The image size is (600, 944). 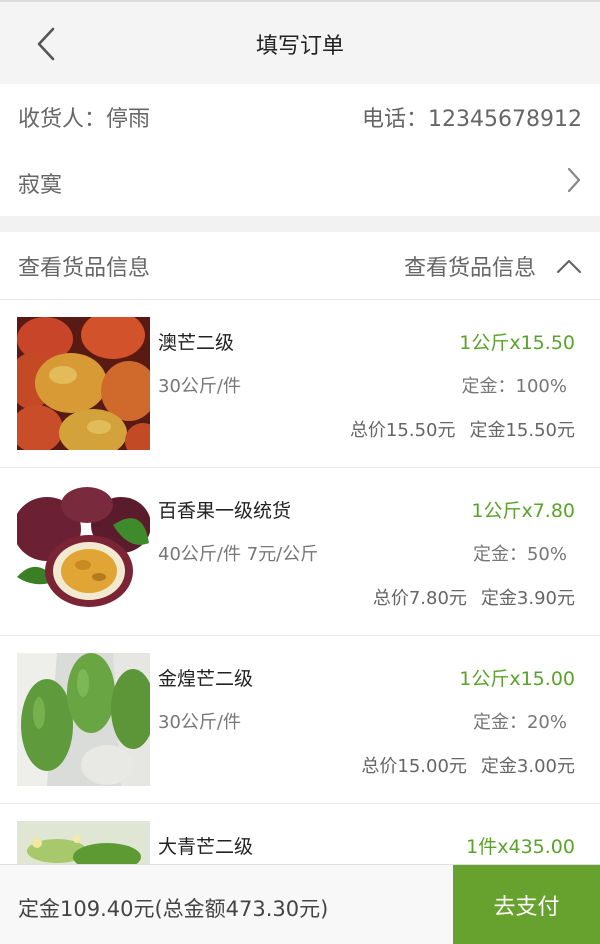 I want to click on product-name: 澳芒二级, so click(x=196, y=343).